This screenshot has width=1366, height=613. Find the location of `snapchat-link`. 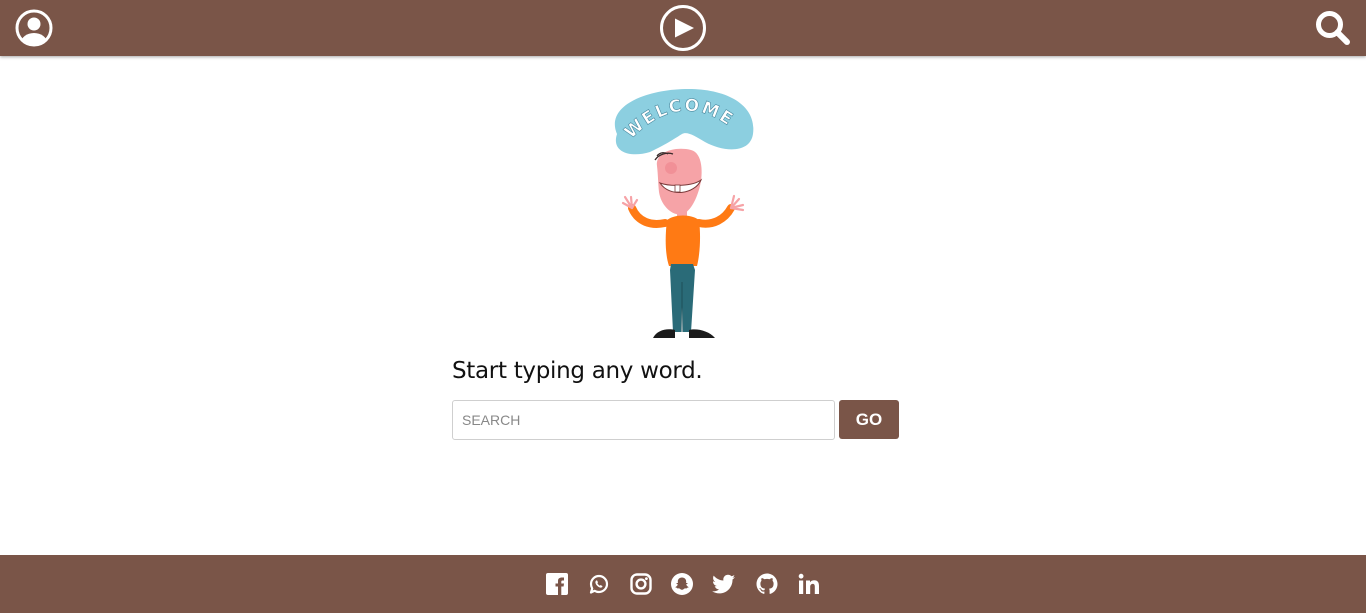

snapchat-link is located at coordinates (682, 584).